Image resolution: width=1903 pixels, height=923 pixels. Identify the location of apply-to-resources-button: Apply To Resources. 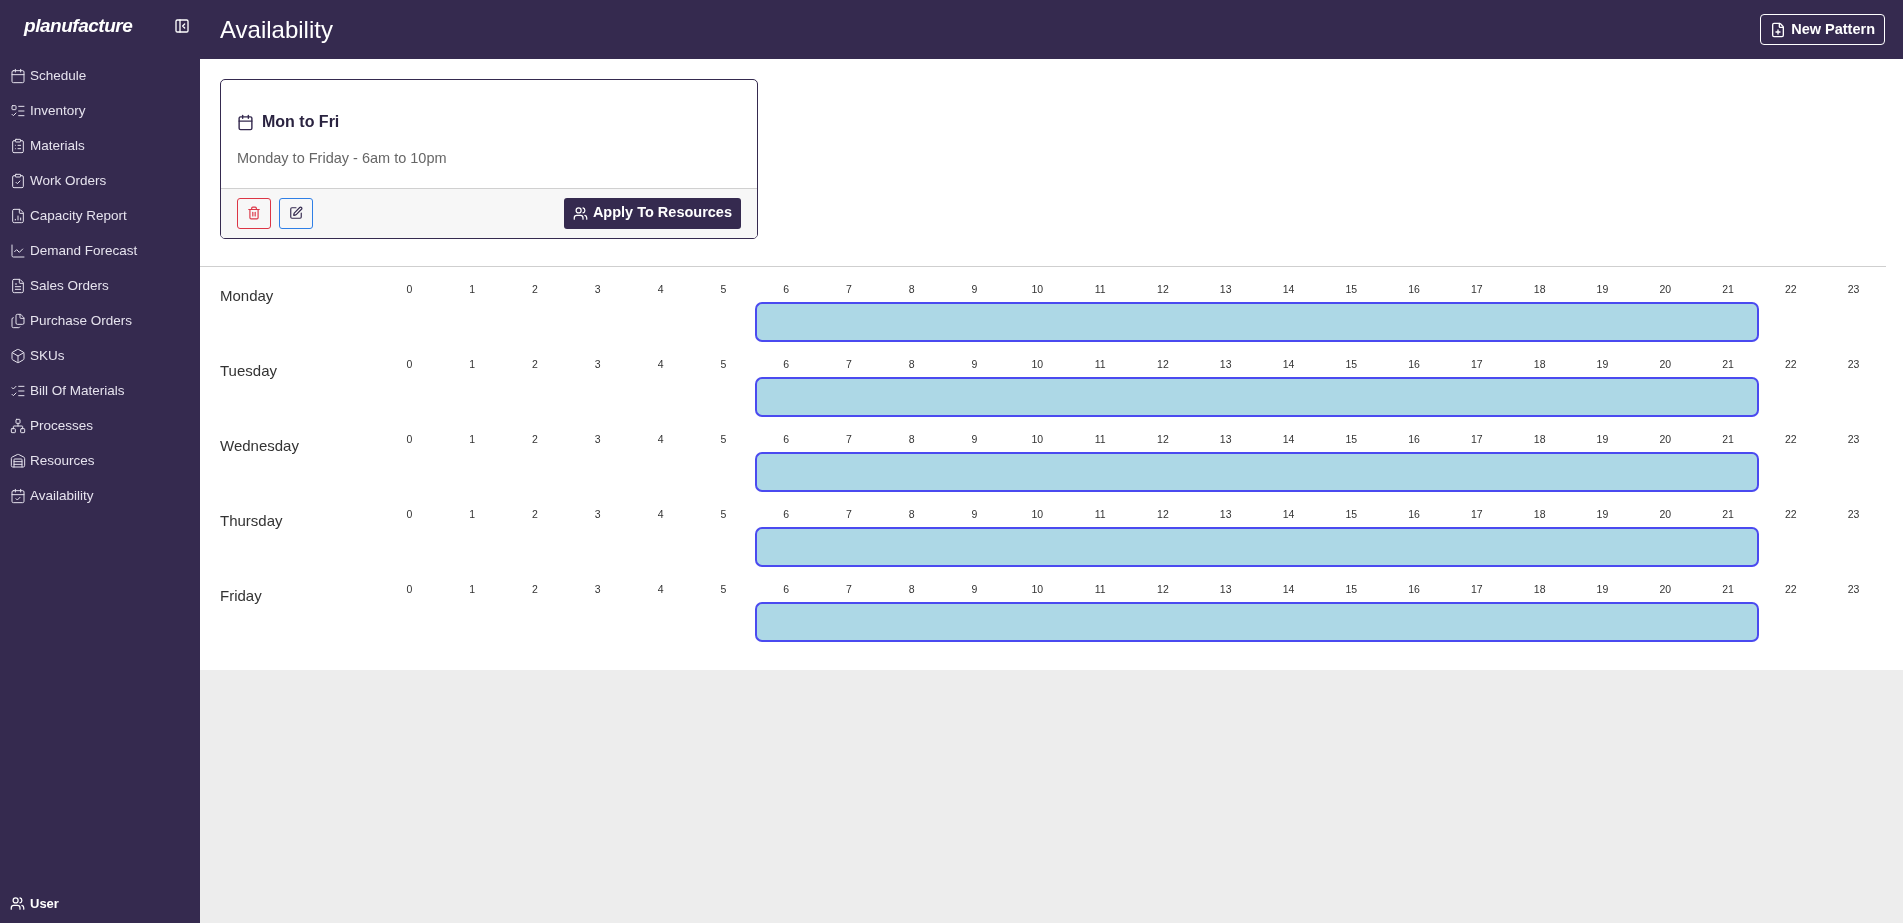
(652, 213).